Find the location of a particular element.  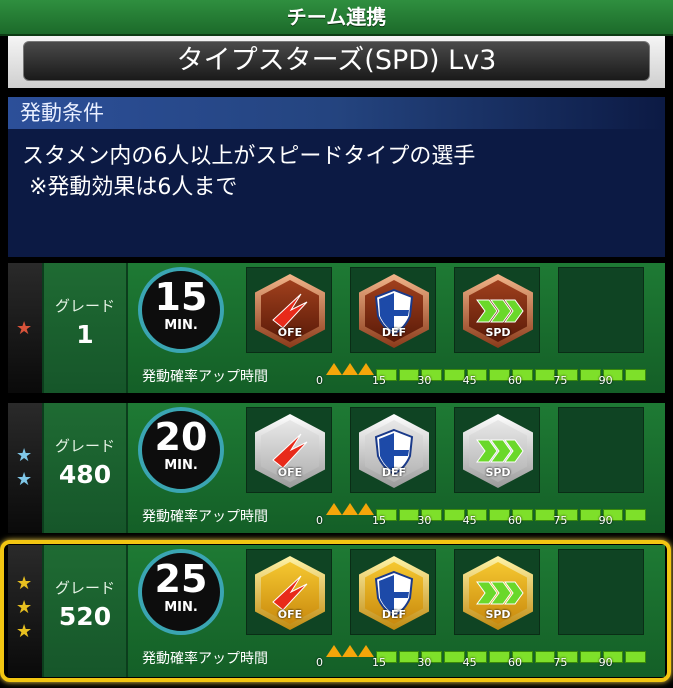

team-name: タイプスターズ(SPD) Lv3 is located at coordinates (336, 61).